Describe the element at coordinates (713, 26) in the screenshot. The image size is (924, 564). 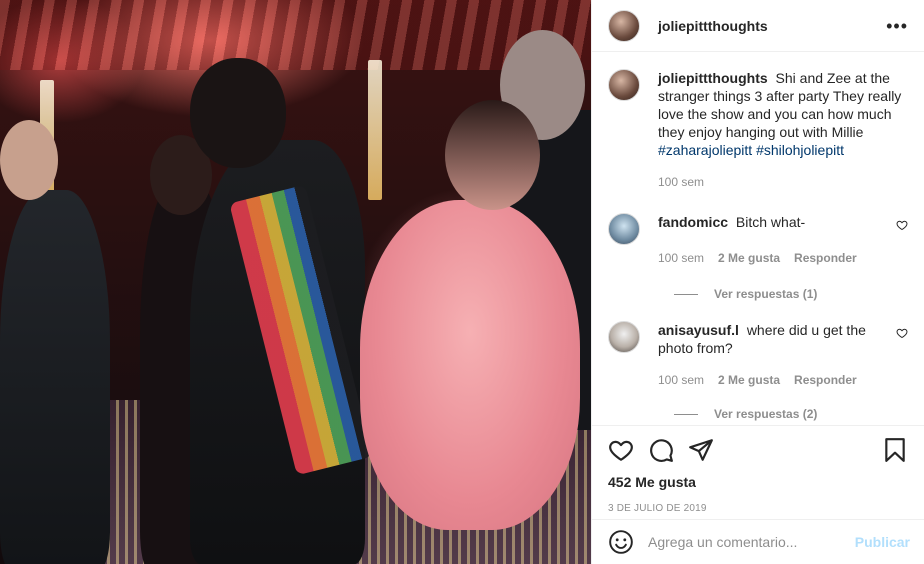
I see `header-username: joliepittthoughts` at that location.